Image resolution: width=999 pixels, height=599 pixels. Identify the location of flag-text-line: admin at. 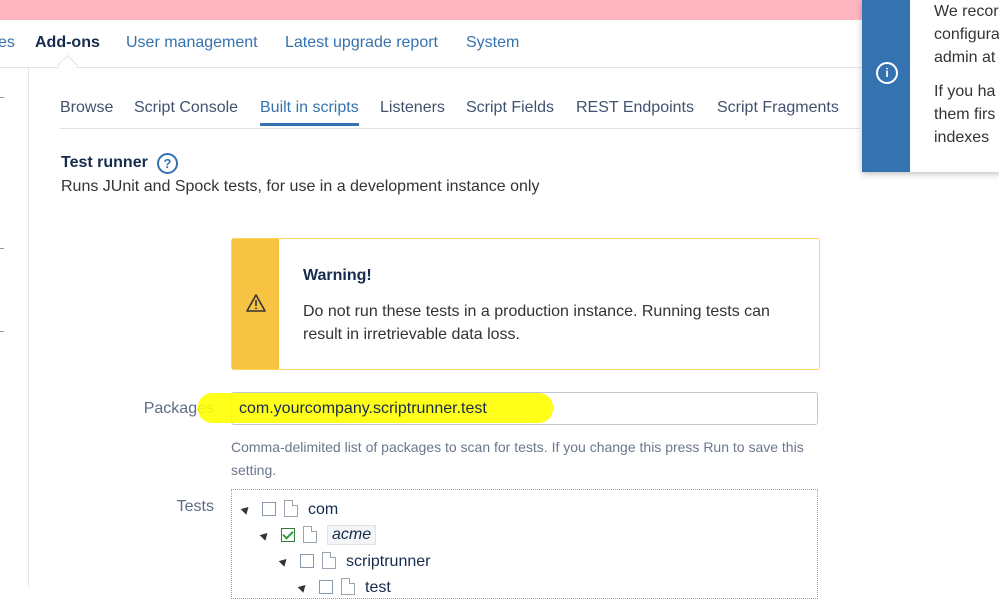
(964, 57).